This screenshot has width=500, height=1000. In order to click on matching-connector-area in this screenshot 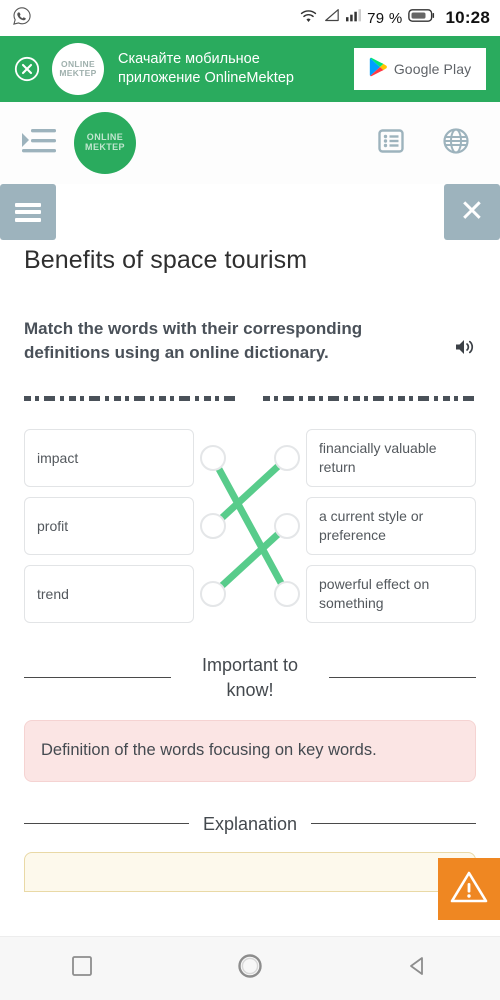, I will do `click(250, 526)`.